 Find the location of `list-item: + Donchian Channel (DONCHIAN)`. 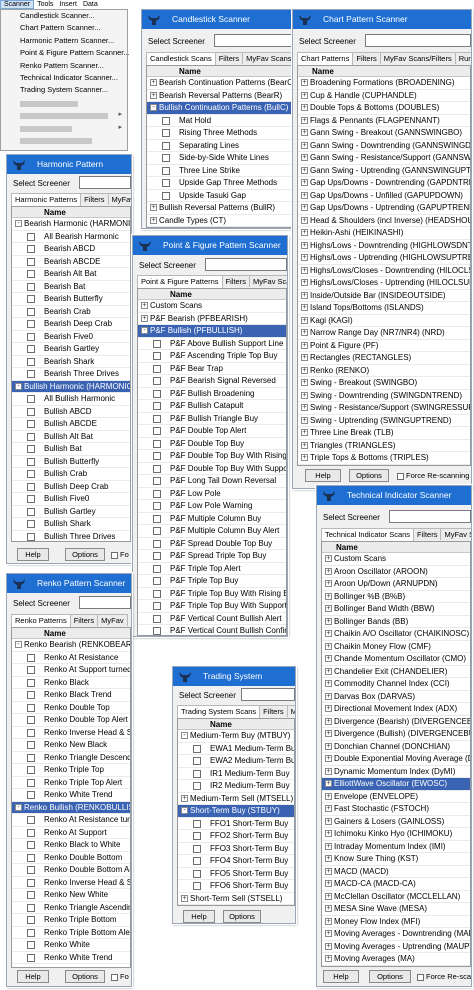

list-item: + Donchian Channel (DONCHIAN) is located at coordinates (396, 747).